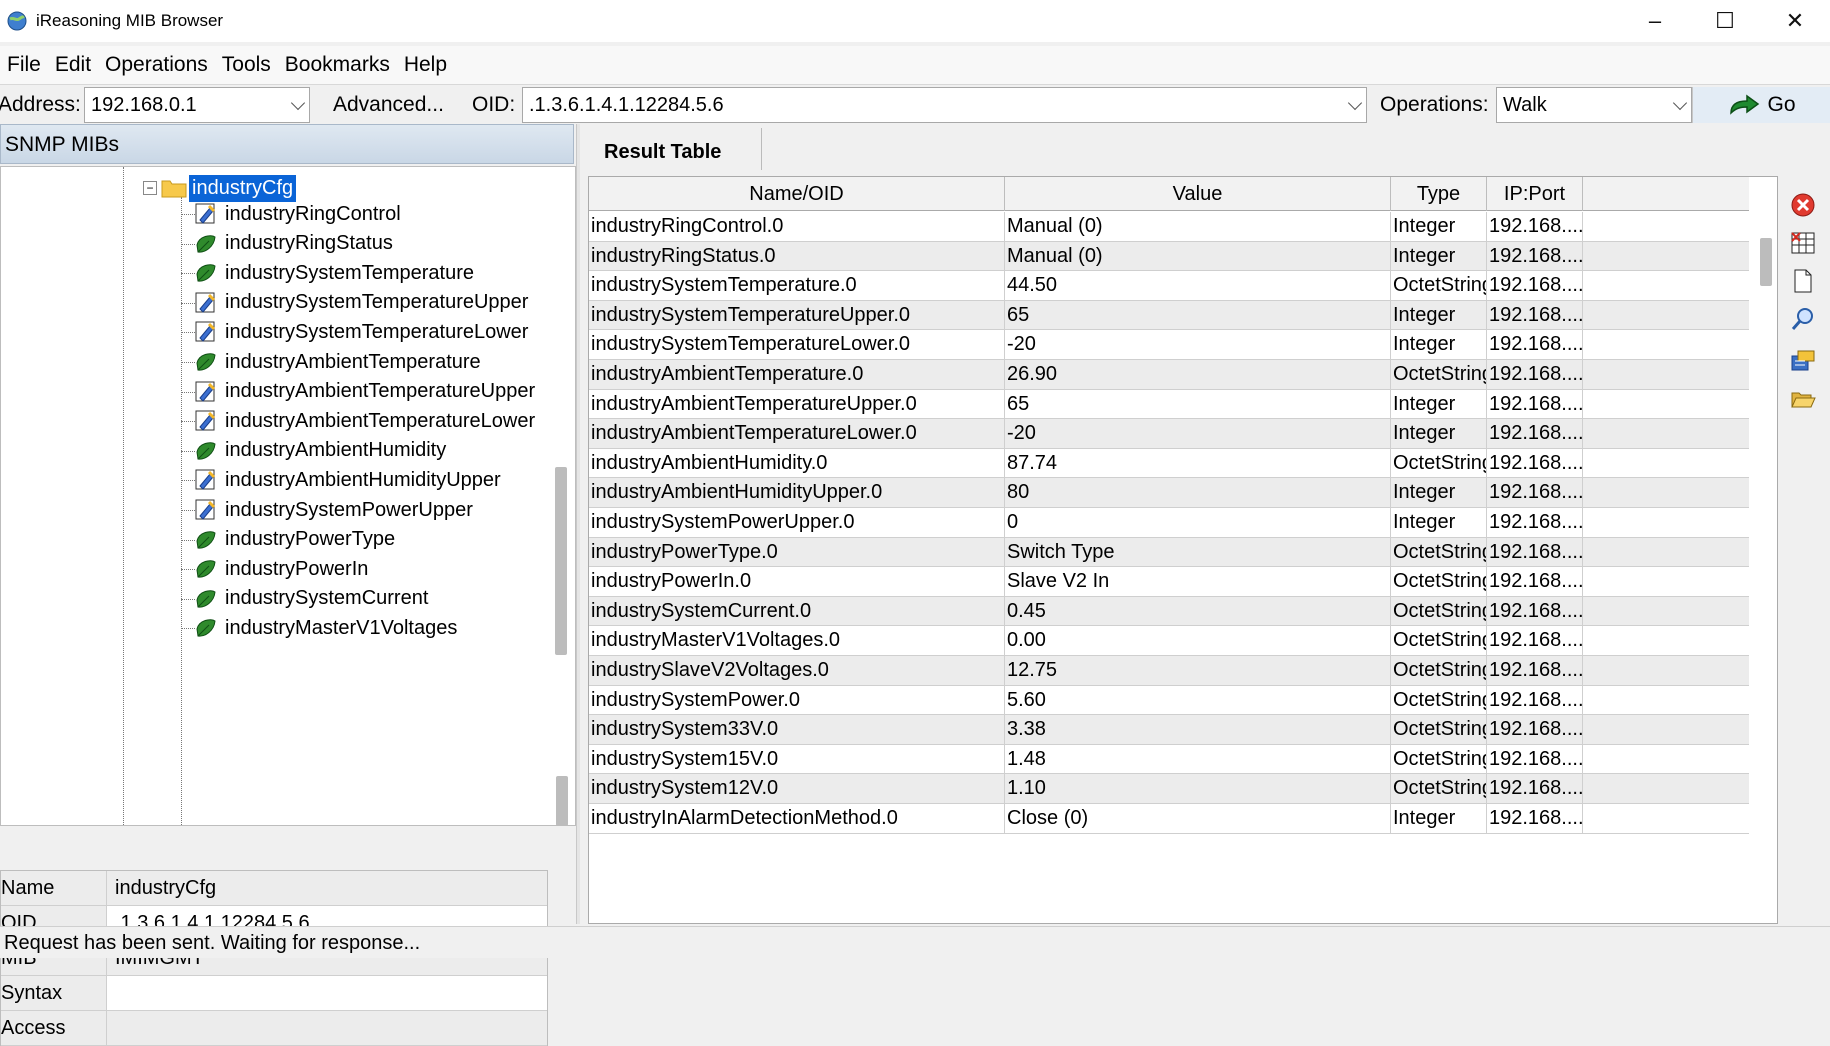  What do you see at coordinates (311, 599) in the screenshot?
I see `tree-node: industrySystemCurrent` at bounding box center [311, 599].